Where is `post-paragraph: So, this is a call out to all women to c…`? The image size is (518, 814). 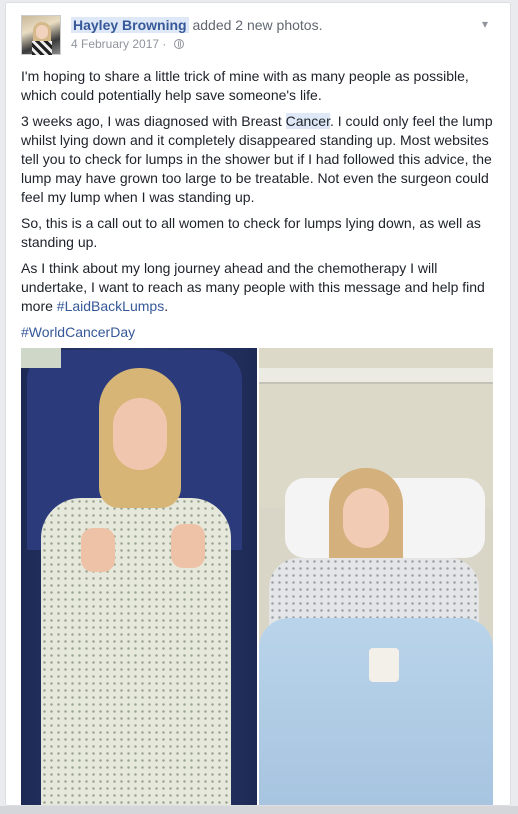
post-paragraph: So, this is a call out to all women to c… is located at coordinates (251, 232).